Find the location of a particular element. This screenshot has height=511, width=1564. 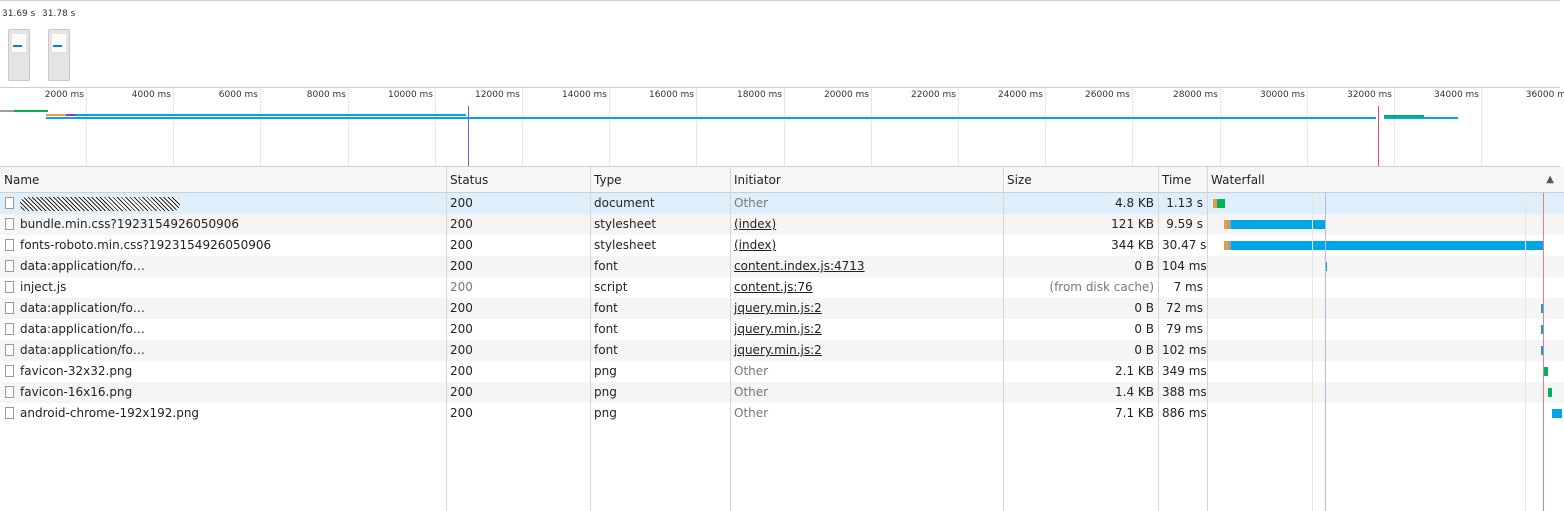

waterfall-header-label: Waterfall is located at coordinates (1238, 180).